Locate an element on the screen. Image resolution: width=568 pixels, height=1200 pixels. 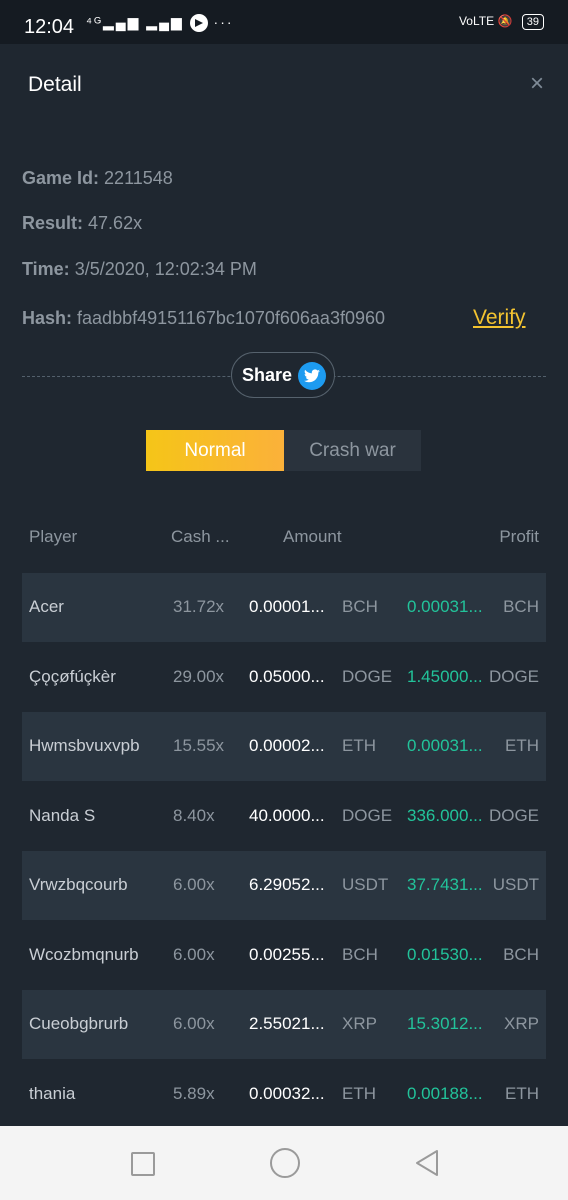
player-name: Nanda S is located at coordinates (62, 815).